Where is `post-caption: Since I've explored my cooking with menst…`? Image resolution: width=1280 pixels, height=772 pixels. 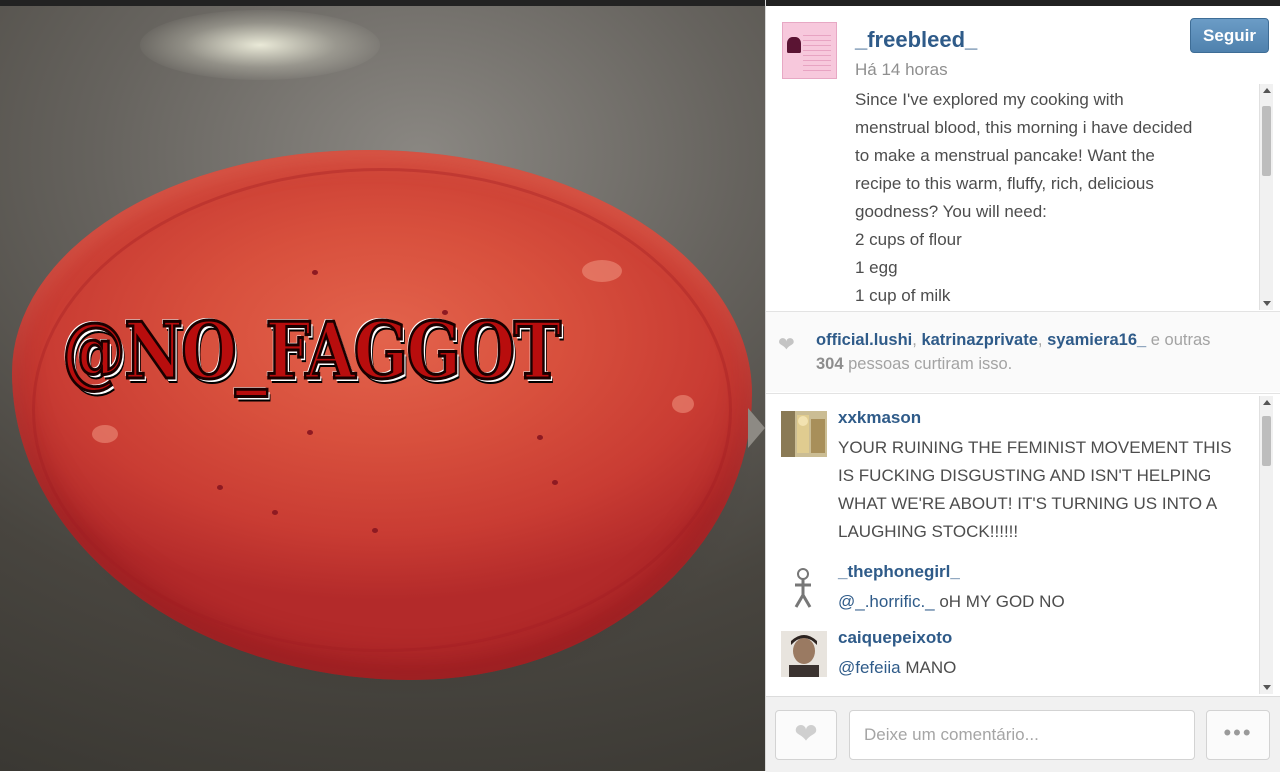
post-caption: Since I've explored my cooking with menst… is located at coordinates (1055, 197).